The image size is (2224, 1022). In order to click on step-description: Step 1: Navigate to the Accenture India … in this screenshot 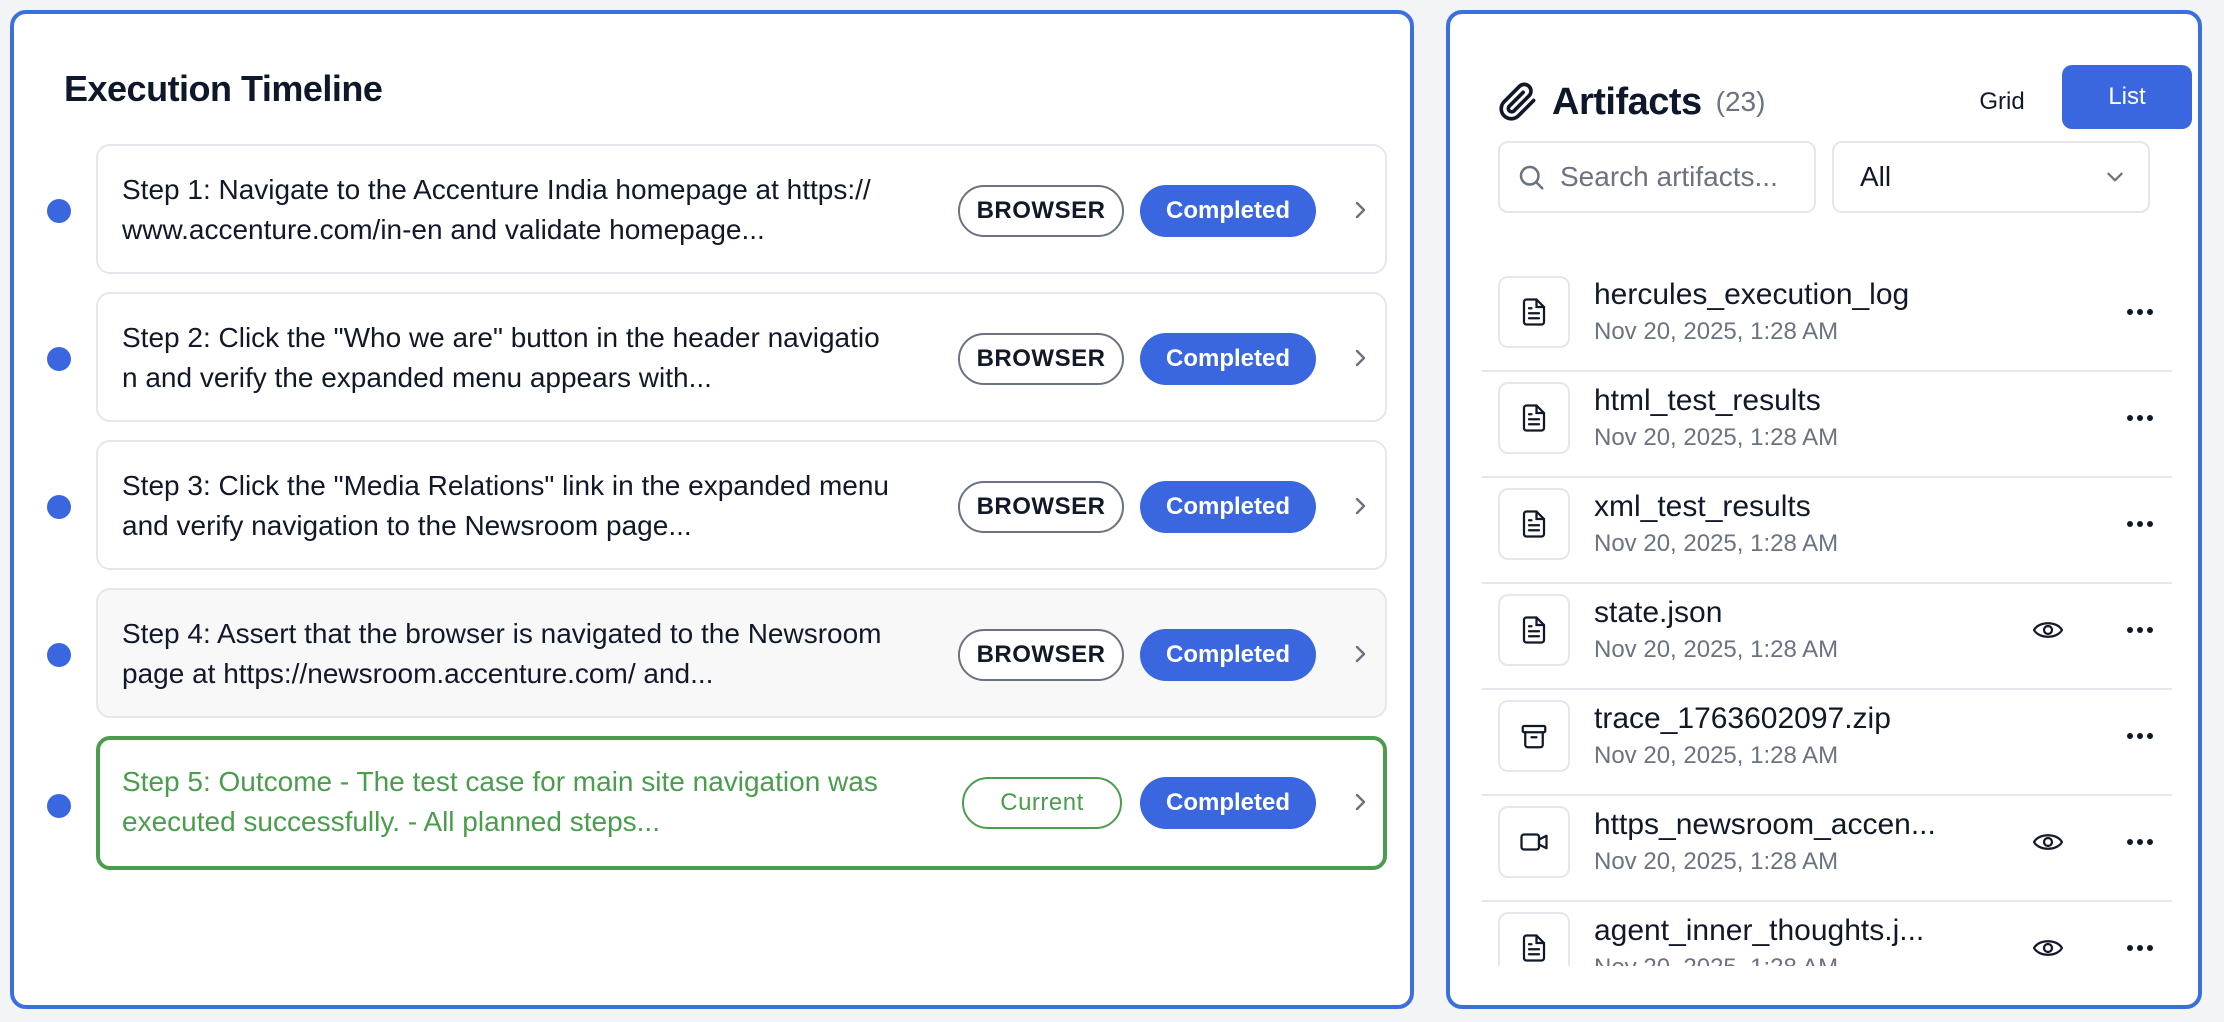, I will do `click(522, 210)`.